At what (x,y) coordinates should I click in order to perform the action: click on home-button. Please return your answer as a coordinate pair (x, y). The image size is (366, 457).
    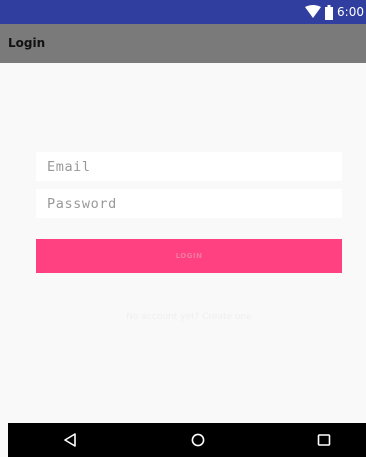
    Looking at the image, I should click on (198, 440).